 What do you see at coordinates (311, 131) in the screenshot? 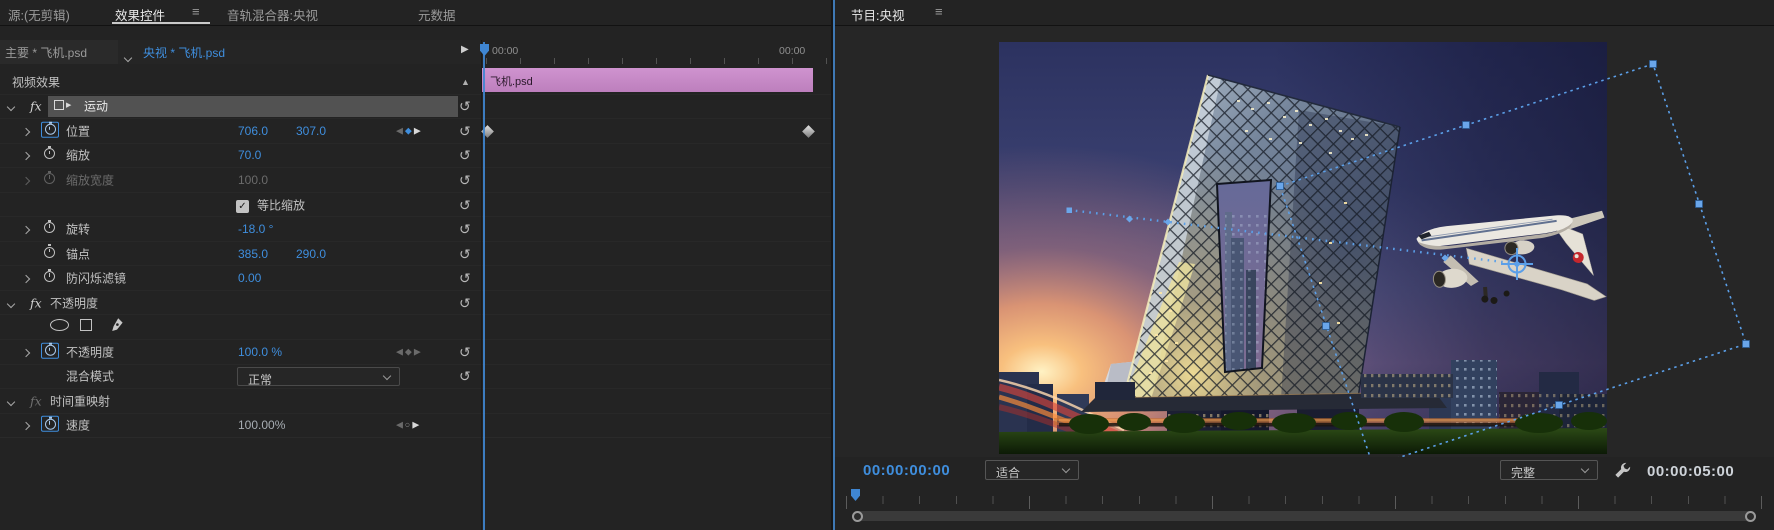
I see `position-y-value: 307.0` at bounding box center [311, 131].